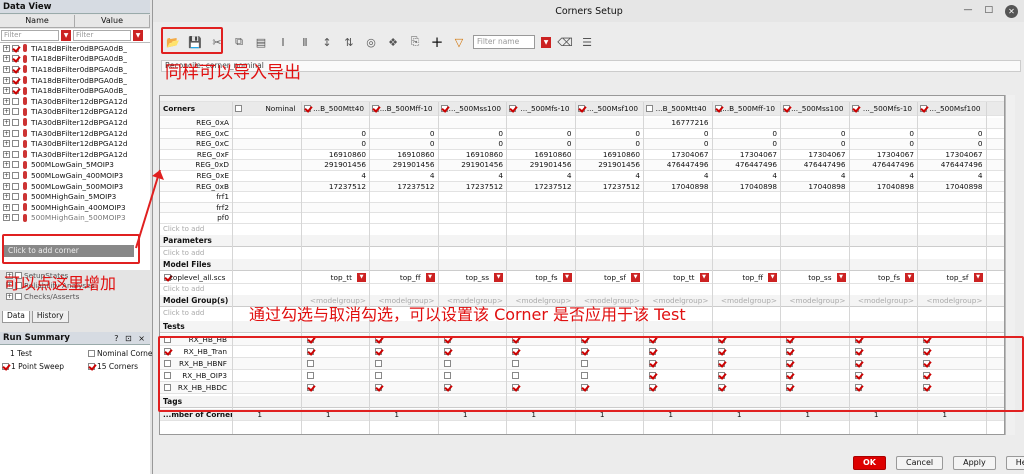  What do you see at coordinates (149, 209) in the screenshot?
I see `annotation-arrow` at bounding box center [149, 209].